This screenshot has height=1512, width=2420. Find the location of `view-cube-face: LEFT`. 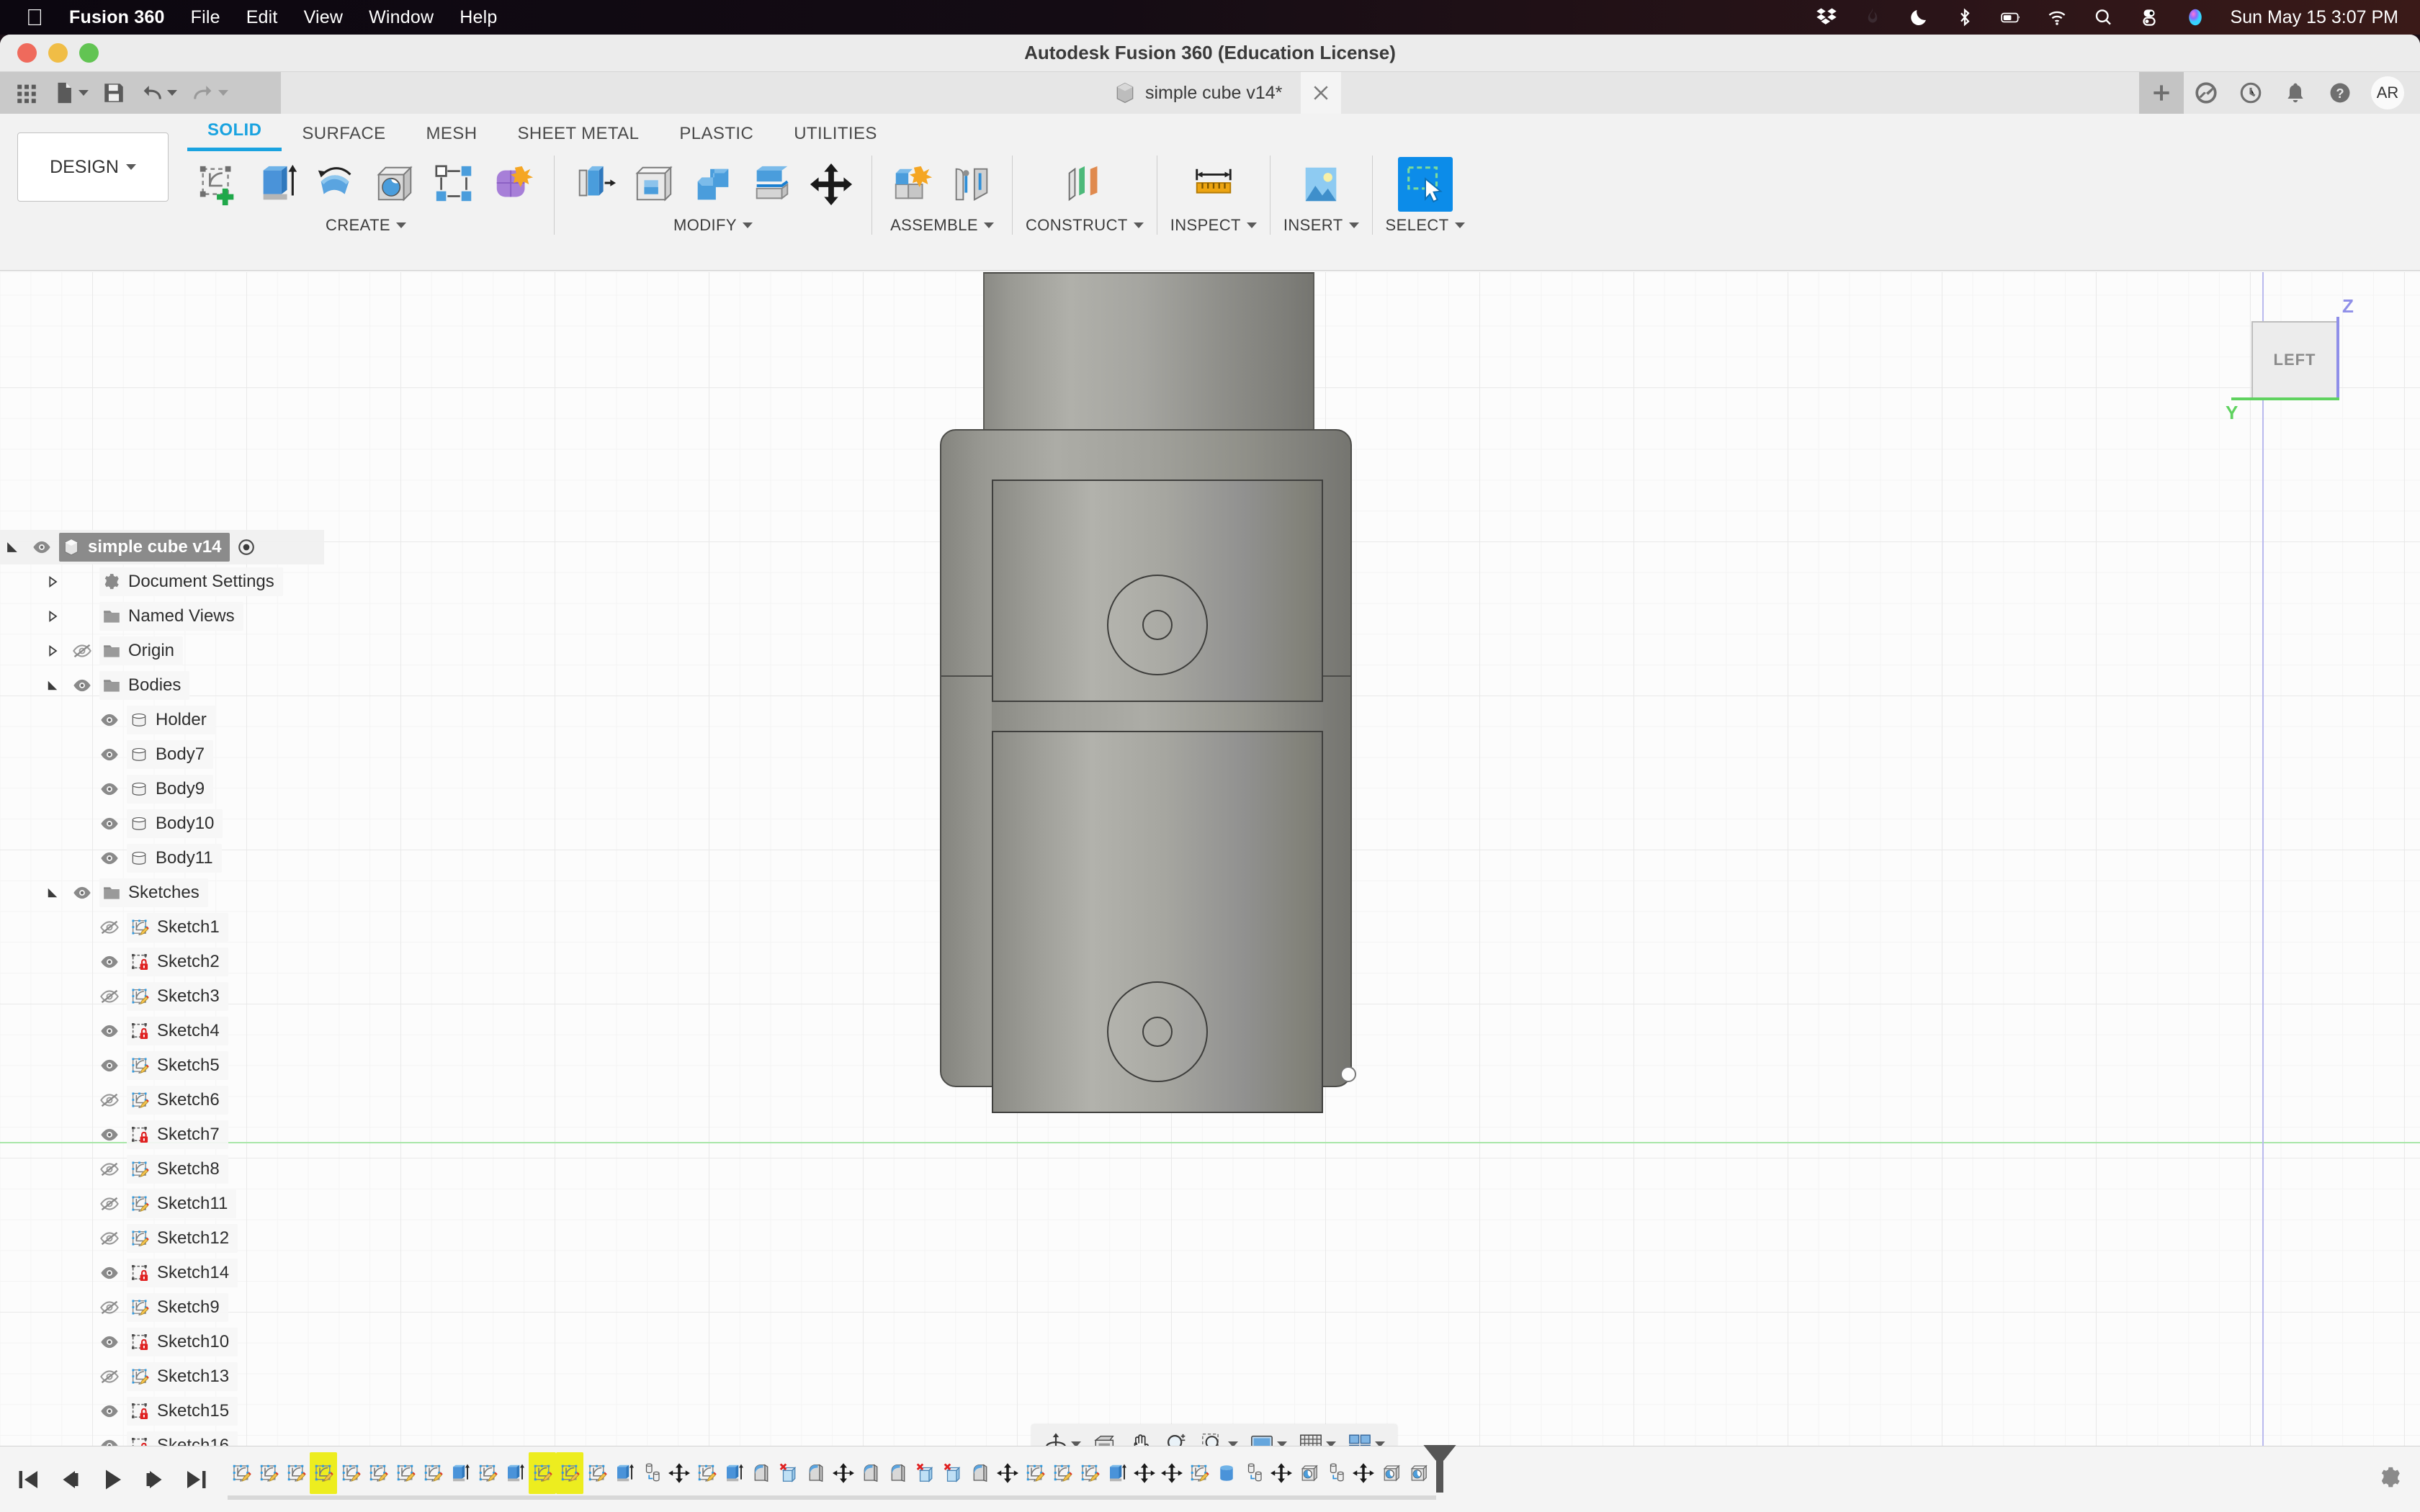

view-cube-face: LEFT is located at coordinates (2294, 360).